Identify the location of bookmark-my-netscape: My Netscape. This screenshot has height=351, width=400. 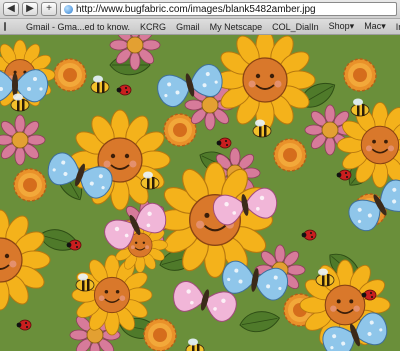
(236, 27).